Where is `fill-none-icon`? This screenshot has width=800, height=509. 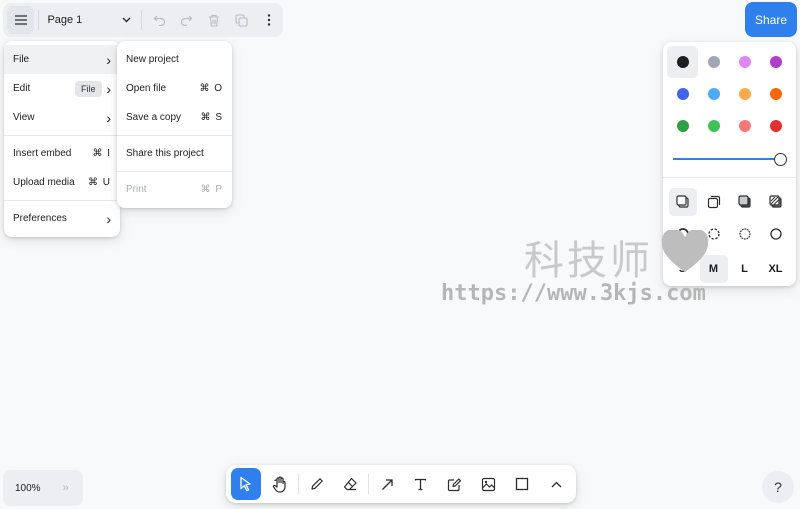 fill-none-icon is located at coordinates (682, 201).